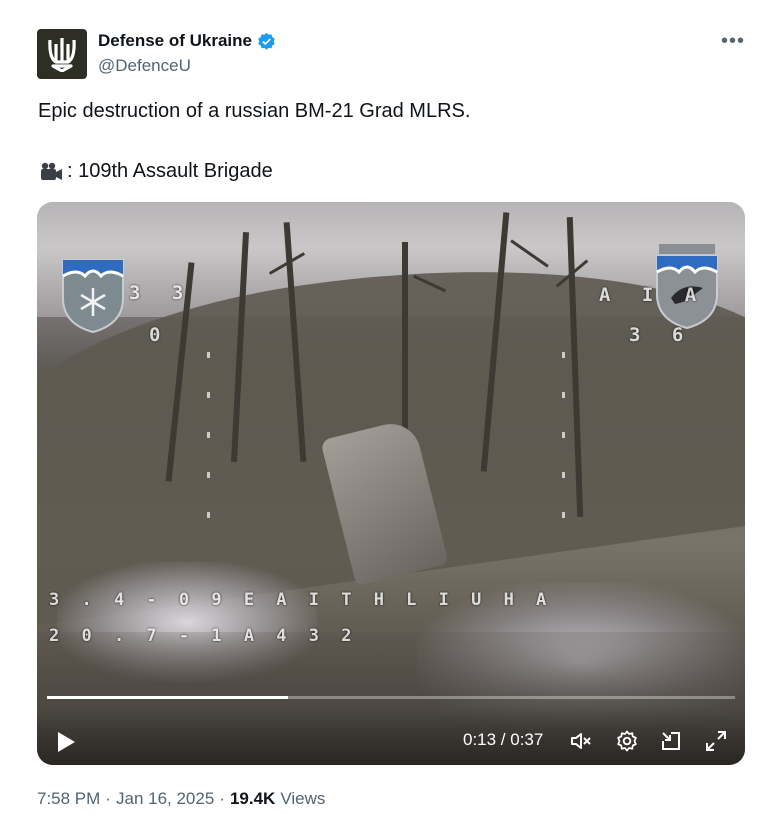 The image size is (760, 825). I want to click on views-count: 19.4K, so click(252, 799).